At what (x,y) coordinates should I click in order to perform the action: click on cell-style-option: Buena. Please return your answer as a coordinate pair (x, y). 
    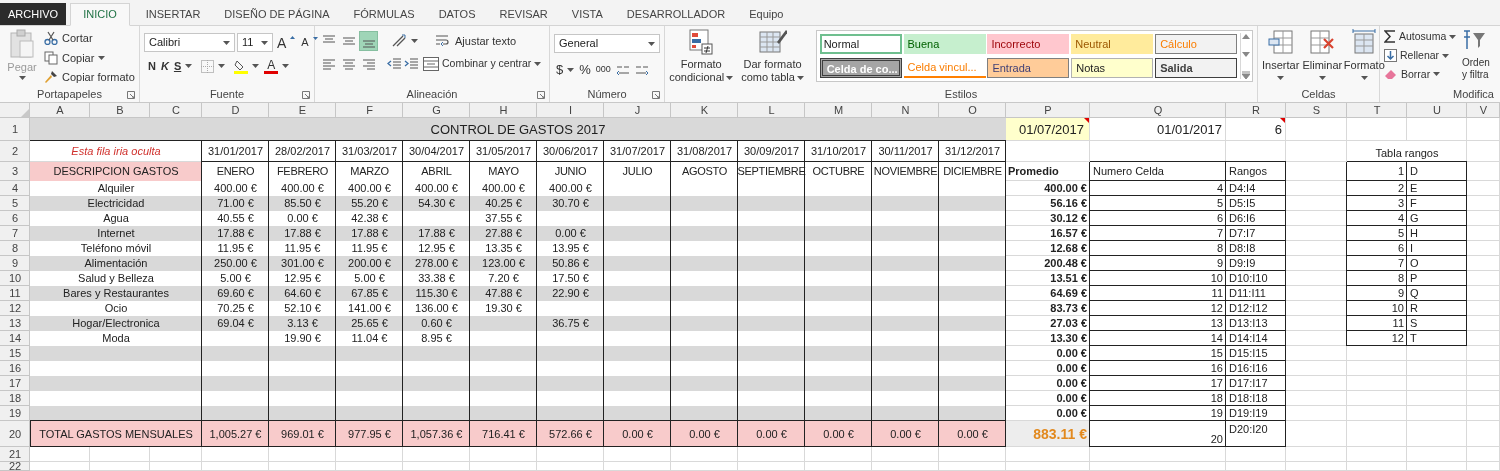
    Looking at the image, I should click on (944, 44).